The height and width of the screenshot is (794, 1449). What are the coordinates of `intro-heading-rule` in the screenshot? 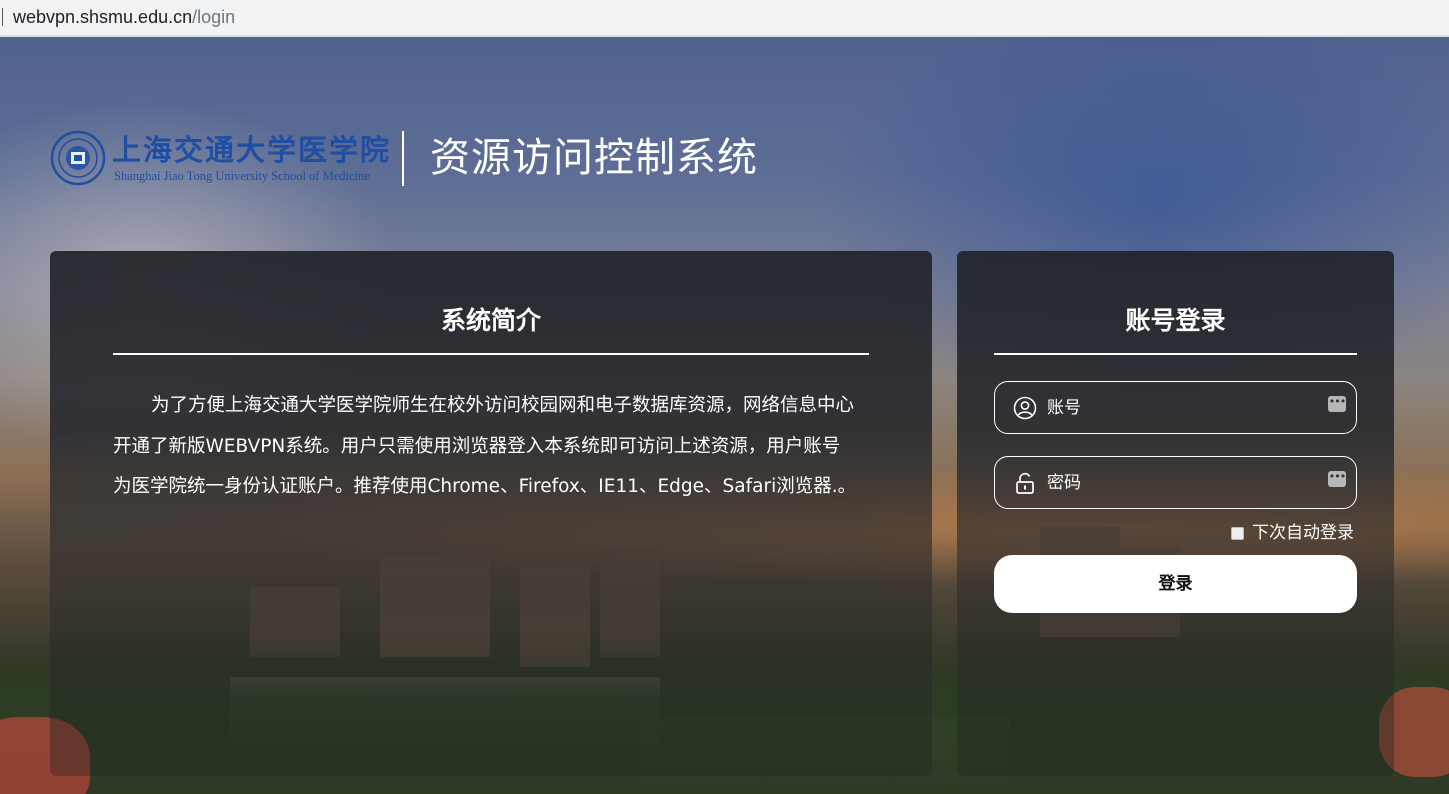 It's located at (491, 354).